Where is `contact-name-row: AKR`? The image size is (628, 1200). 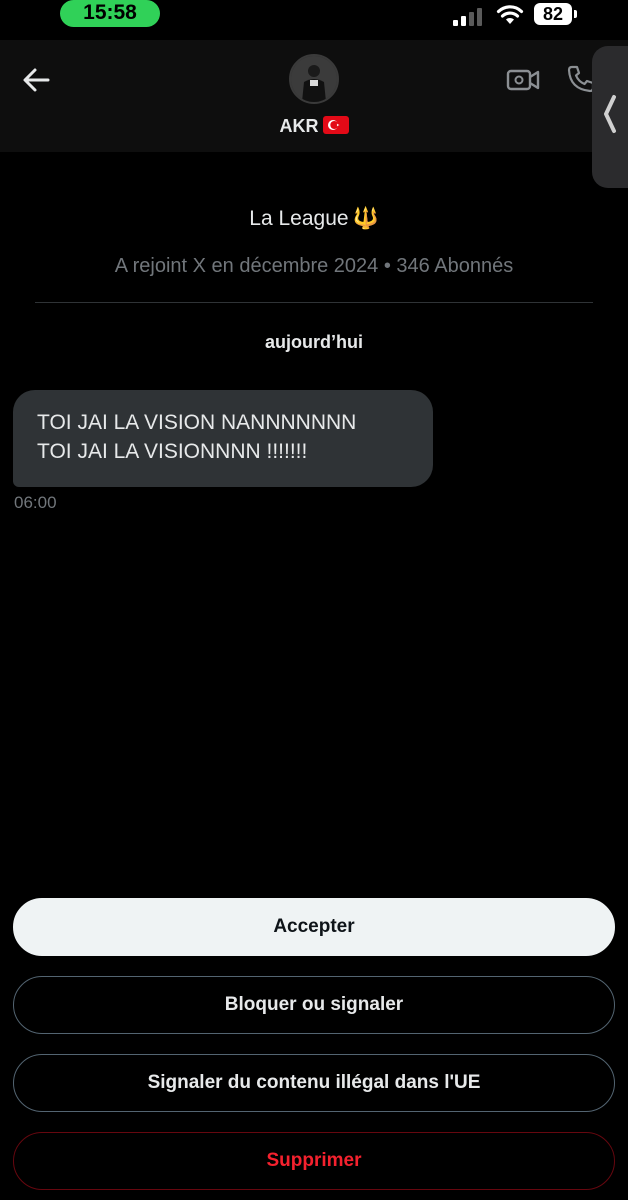
contact-name-row: AKR is located at coordinates (314, 126).